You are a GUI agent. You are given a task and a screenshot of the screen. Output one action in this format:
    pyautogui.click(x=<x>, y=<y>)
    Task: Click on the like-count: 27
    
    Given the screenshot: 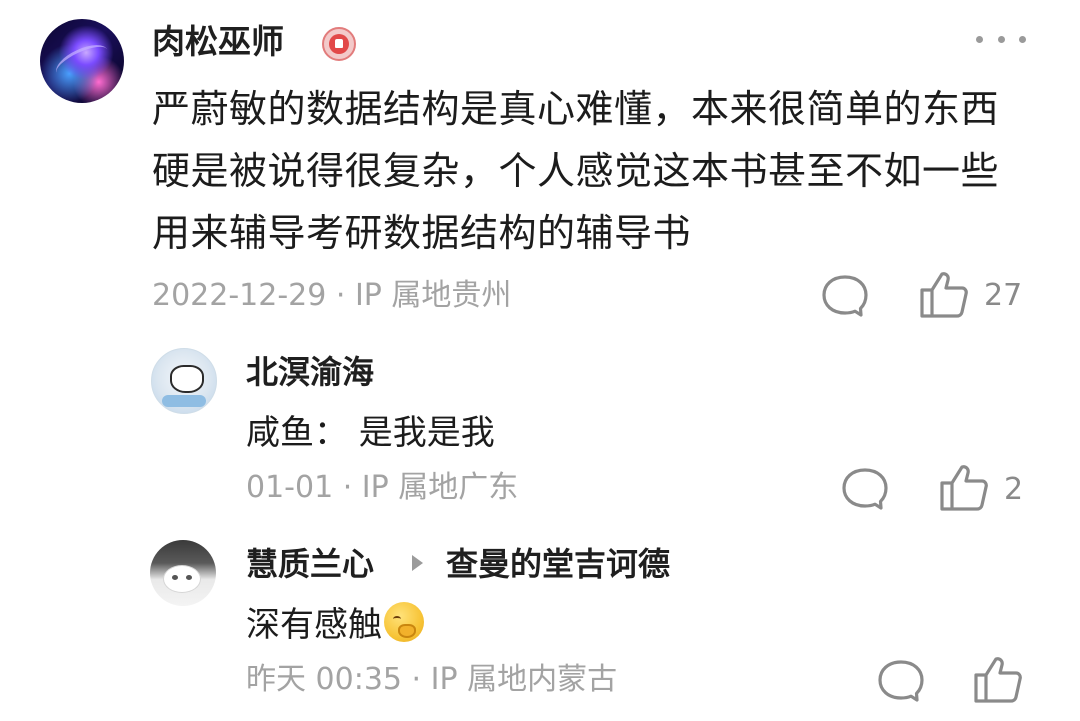 What is the action you would take?
    pyautogui.click(x=1003, y=295)
    